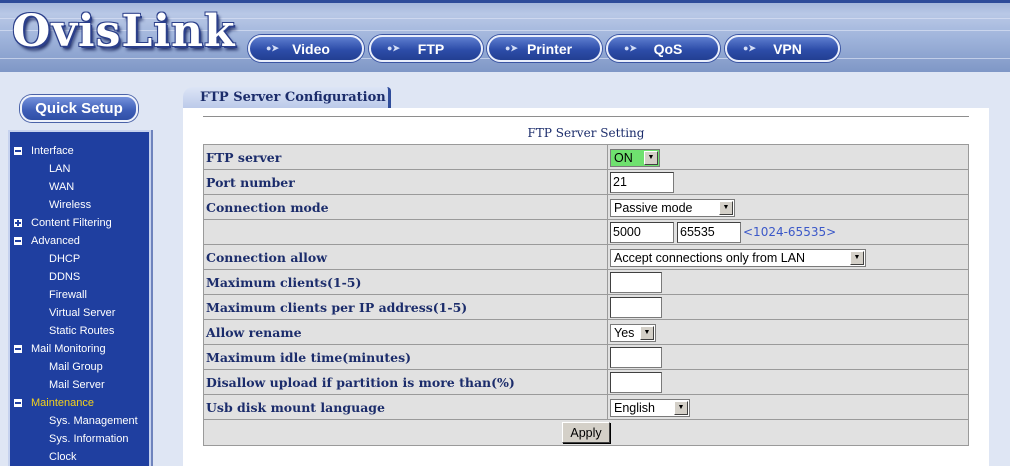 The width and height of the screenshot is (1010, 466). I want to click on usb-language-select: English ▼, so click(650, 407).